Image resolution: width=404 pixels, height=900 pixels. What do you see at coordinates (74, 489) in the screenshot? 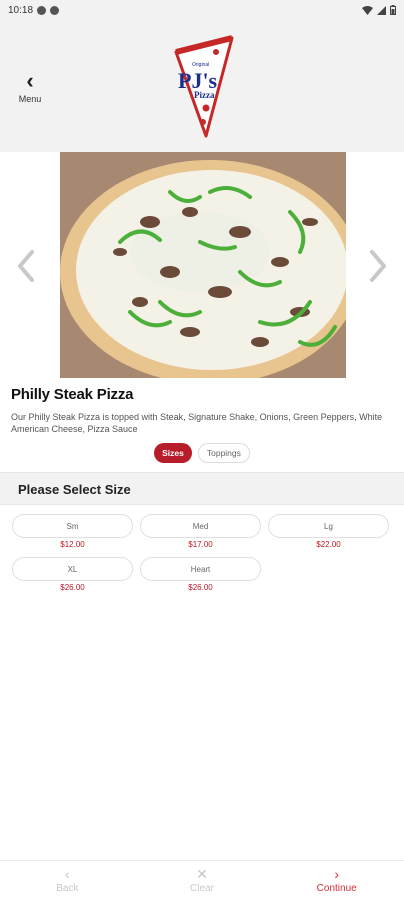
I see `section-title: Please Select Size` at bounding box center [74, 489].